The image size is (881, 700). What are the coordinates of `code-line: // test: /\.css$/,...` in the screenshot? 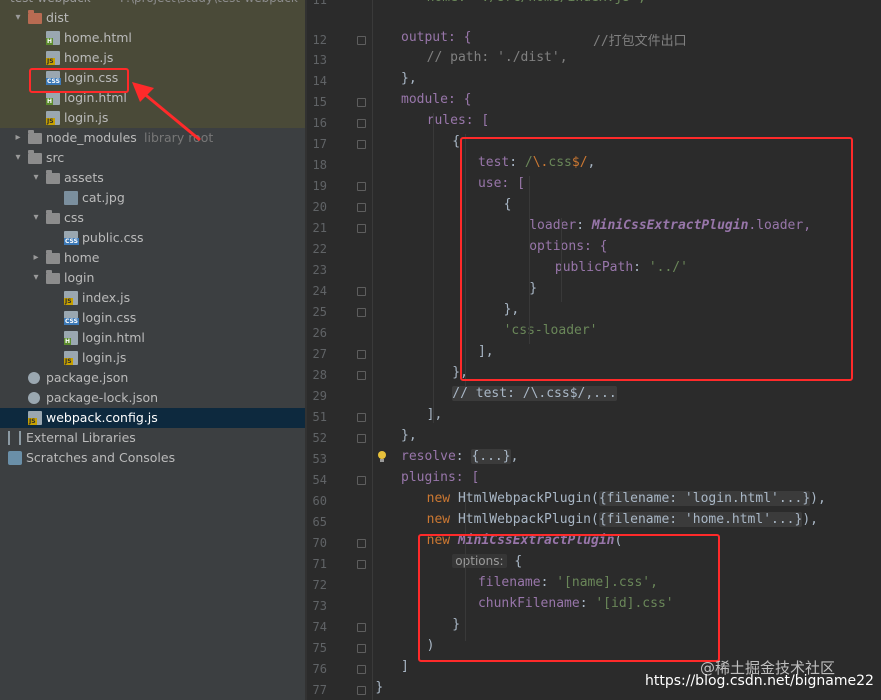 It's located at (534, 393).